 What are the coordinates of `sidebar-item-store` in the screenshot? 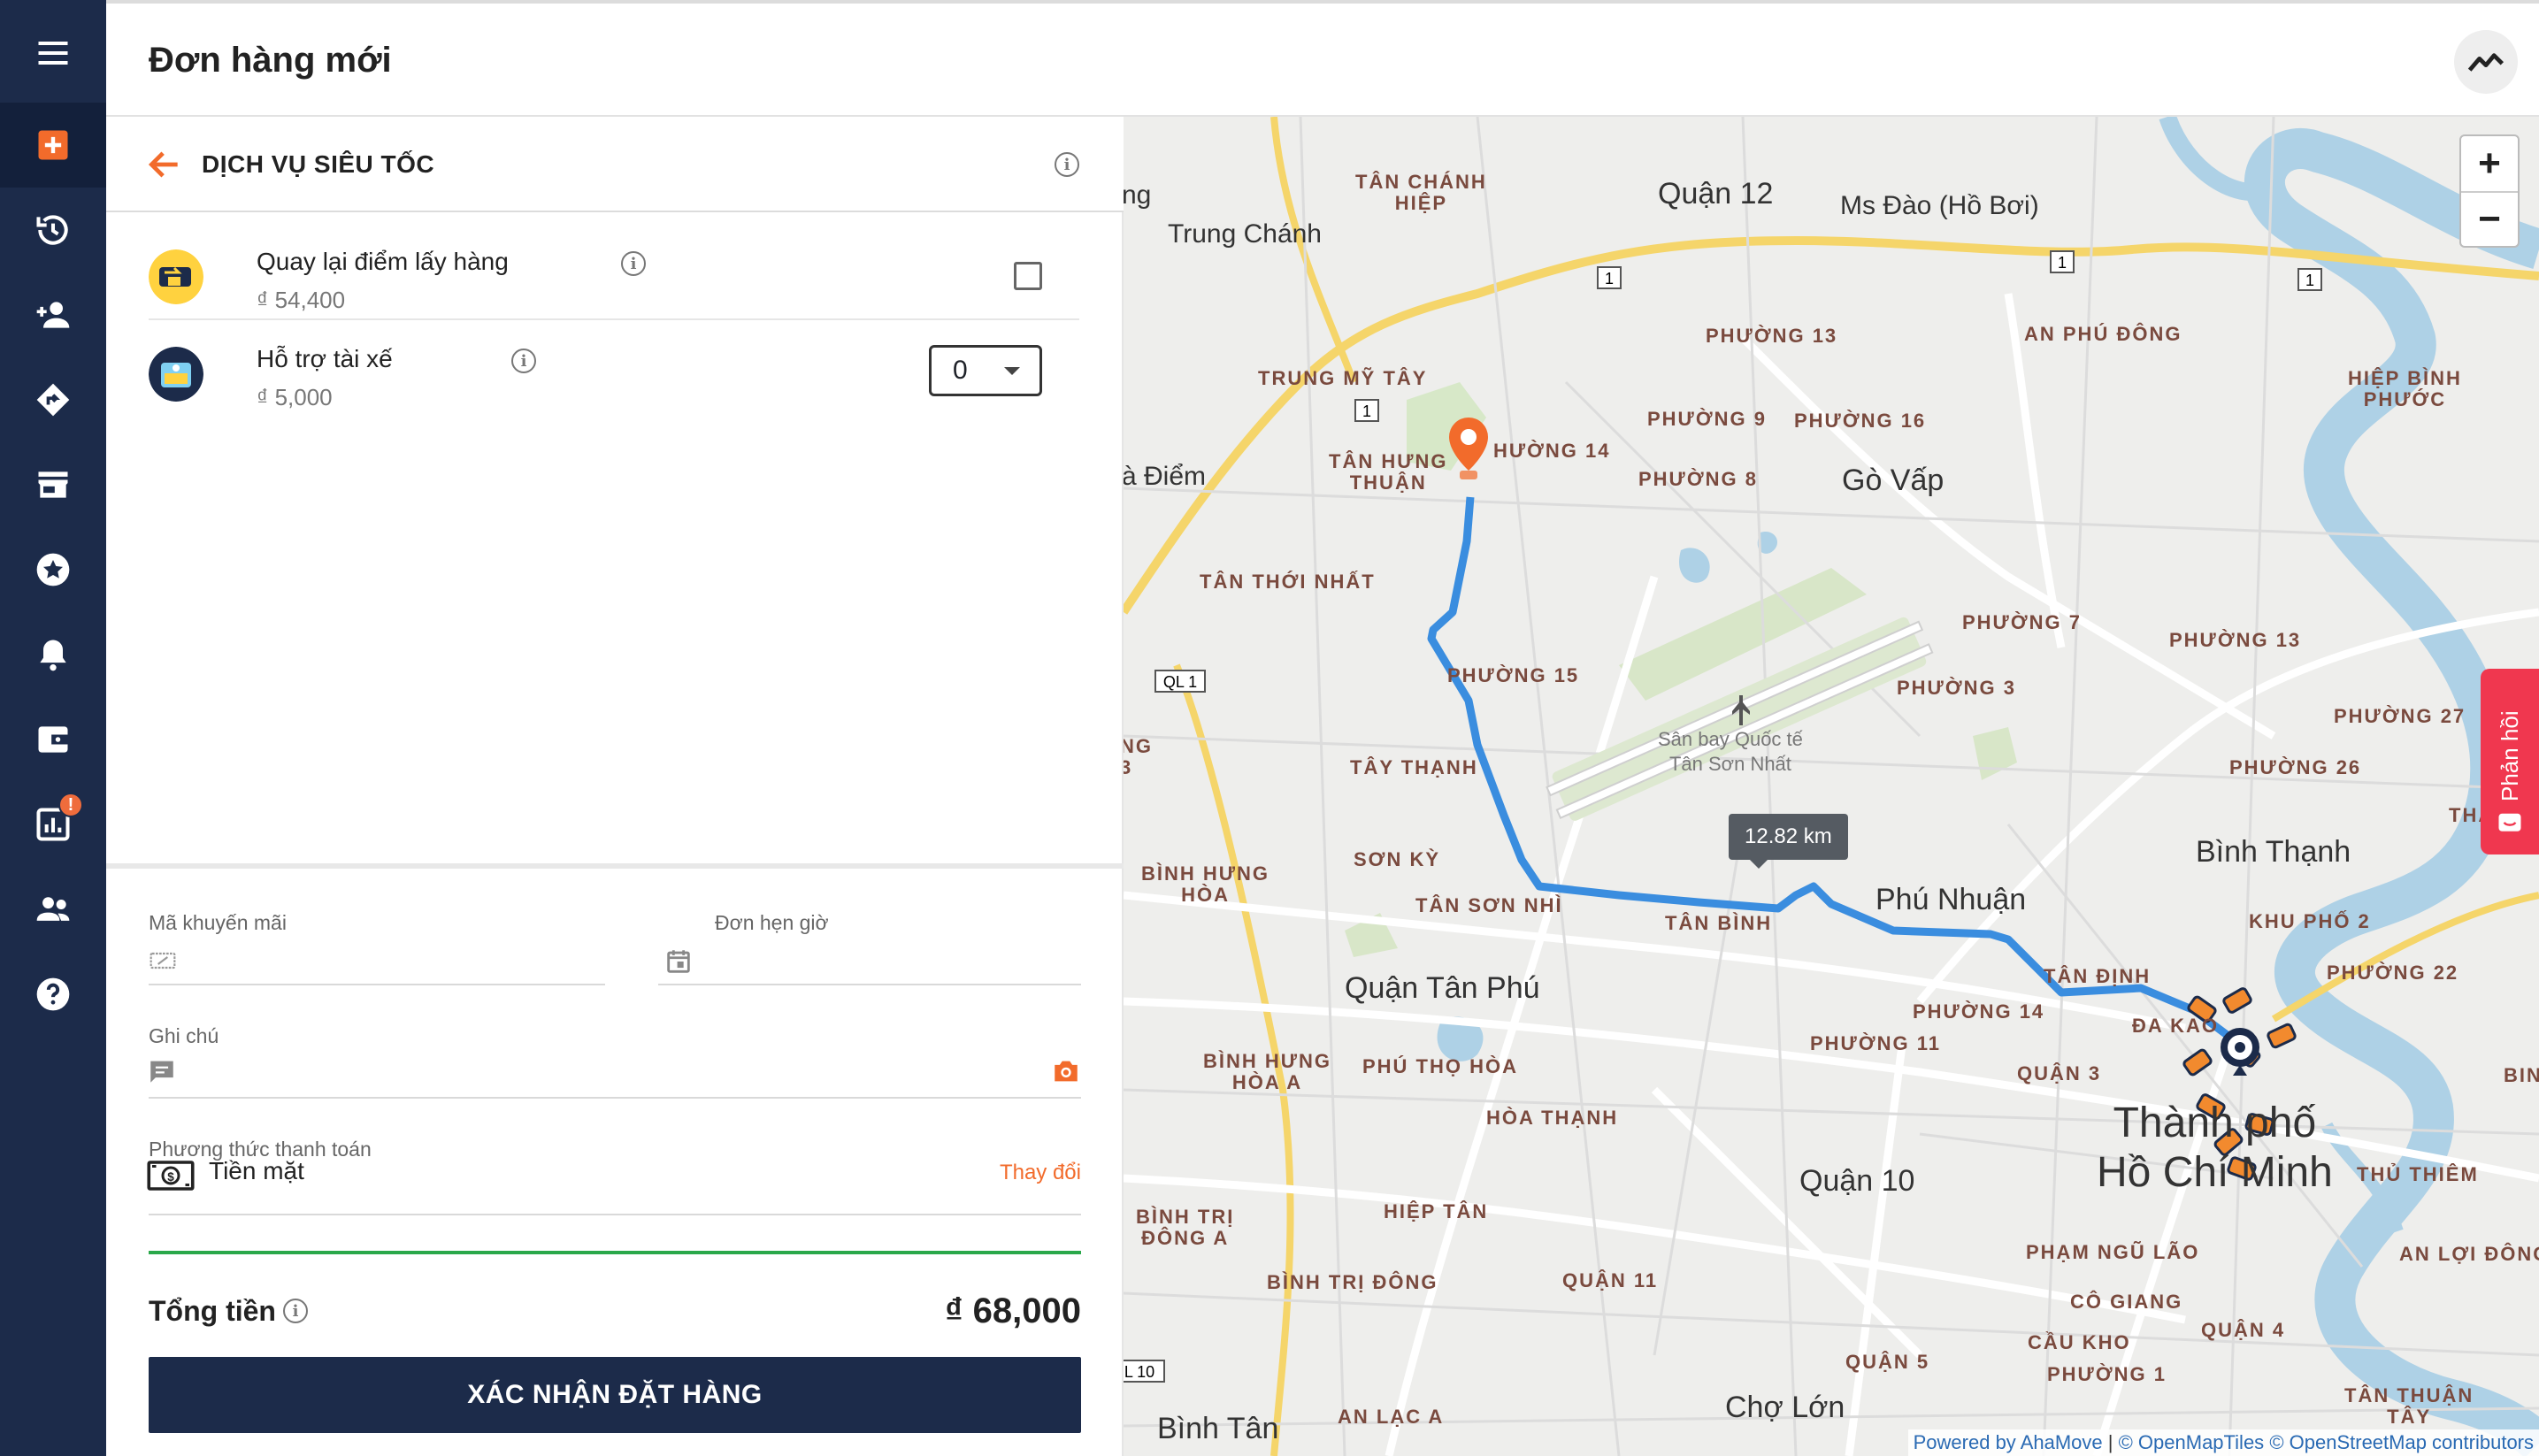 It's located at (53, 485).